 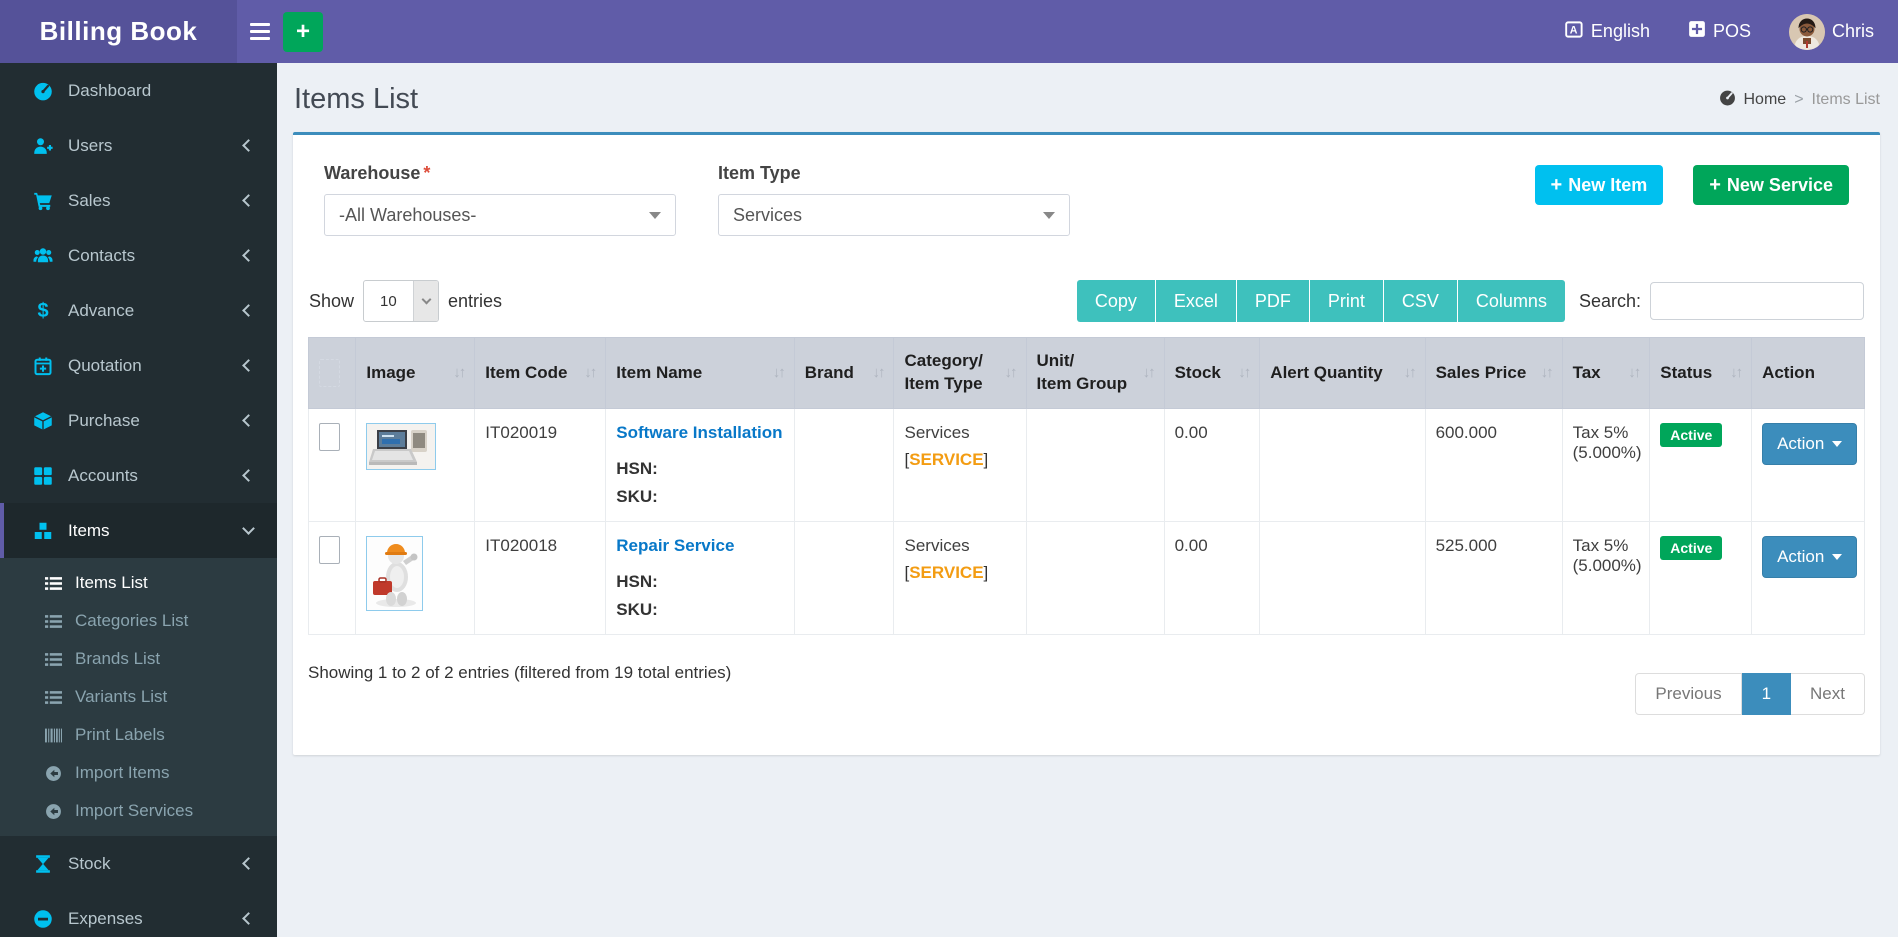 What do you see at coordinates (637, 609) in the screenshot?
I see `sku-label: SKU:` at bounding box center [637, 609].